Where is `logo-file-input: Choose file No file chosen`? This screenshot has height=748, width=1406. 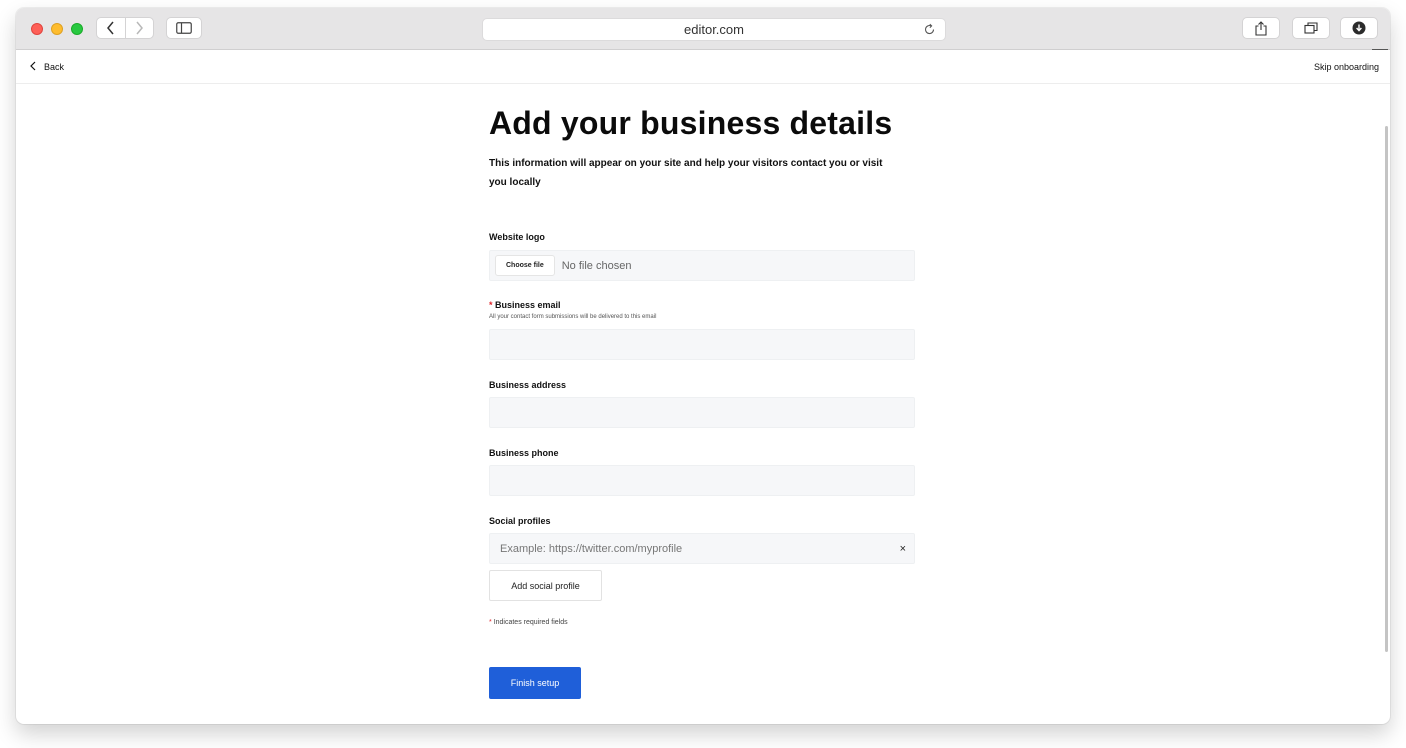
logo-file-input: Choose file No file chosen is located at coordinates (702, 265).